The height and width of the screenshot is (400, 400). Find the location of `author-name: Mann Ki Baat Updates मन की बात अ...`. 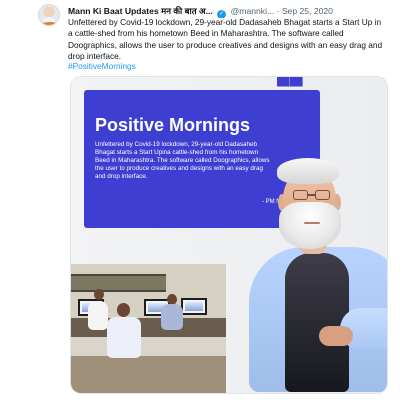

author-name: Mann Ki Baat Updates मन की बात अ... is located at coordinates (140, 11).